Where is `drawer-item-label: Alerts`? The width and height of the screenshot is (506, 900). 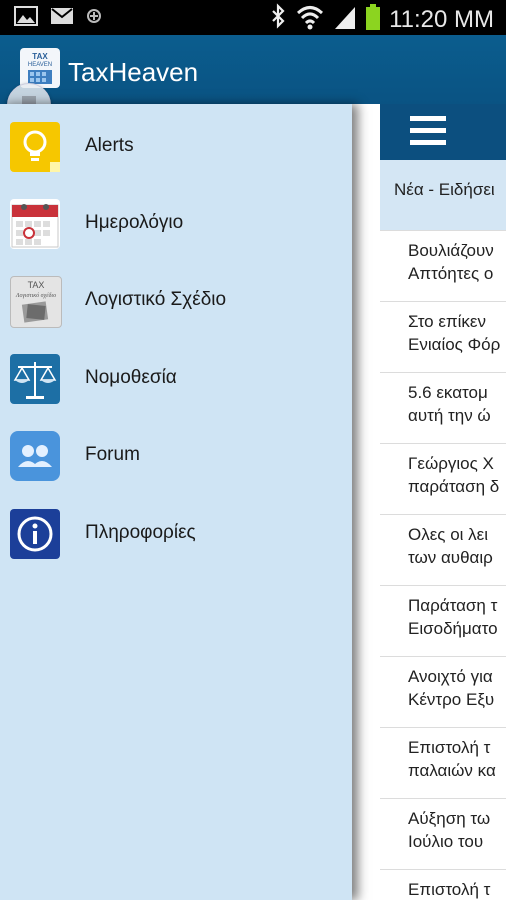
drawer-item-label: Alerts is located at coordinates (109, 145).